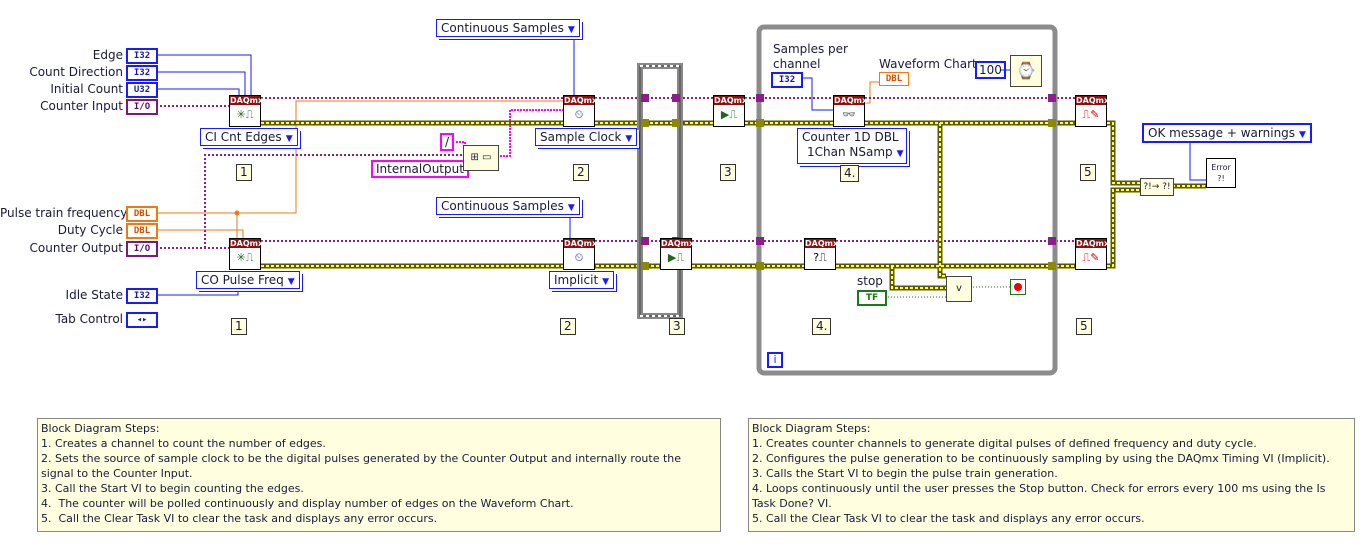 This screenshot has width=1371, height=546. I want to click on daqmx-timing-implicit: DAQmx ⏲, so click(580, 254).